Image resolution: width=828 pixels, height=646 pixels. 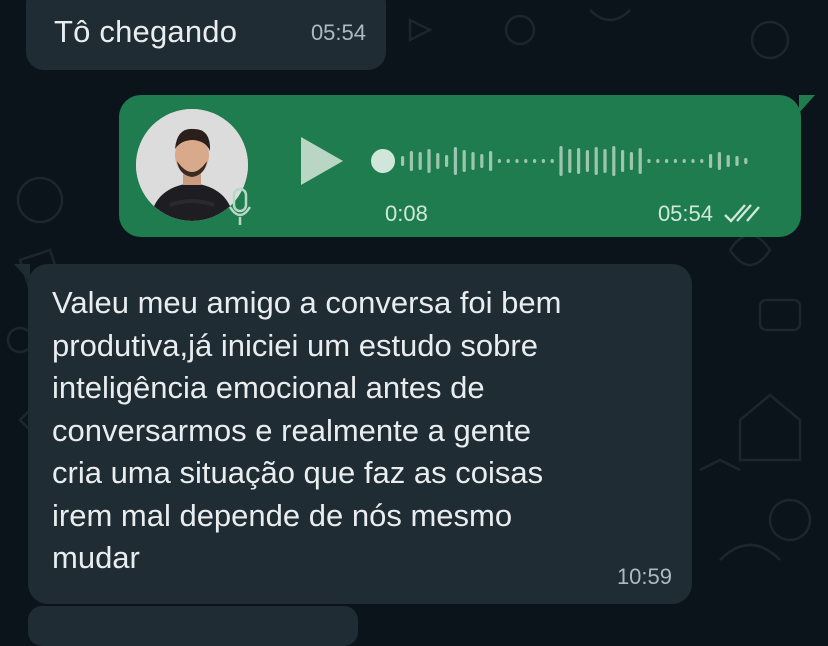 I want to click on message-bubble-incoming: Tô chegando 05:54, so click(x=206, y=35).